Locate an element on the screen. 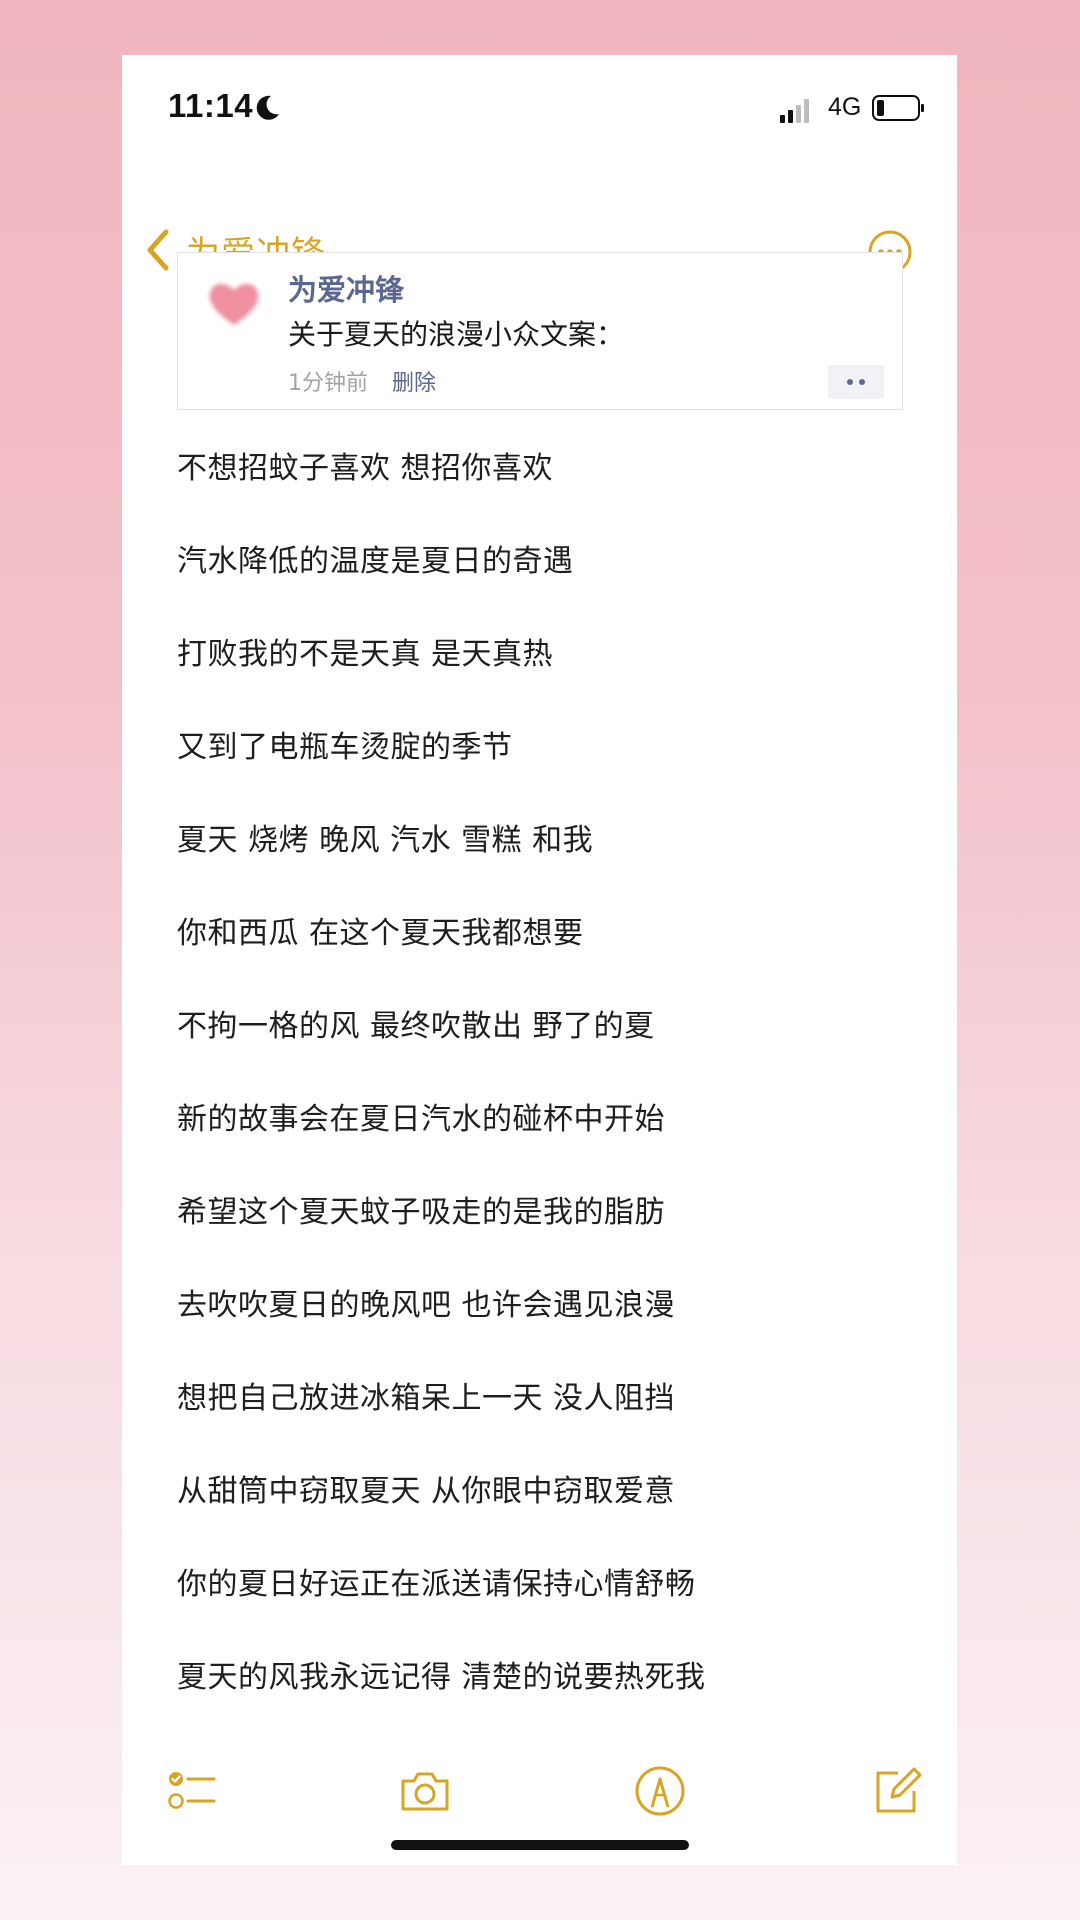  note-line: 你的夏日好运正在派送请保持心情舒畅 is located at coordinates (436, 1584).